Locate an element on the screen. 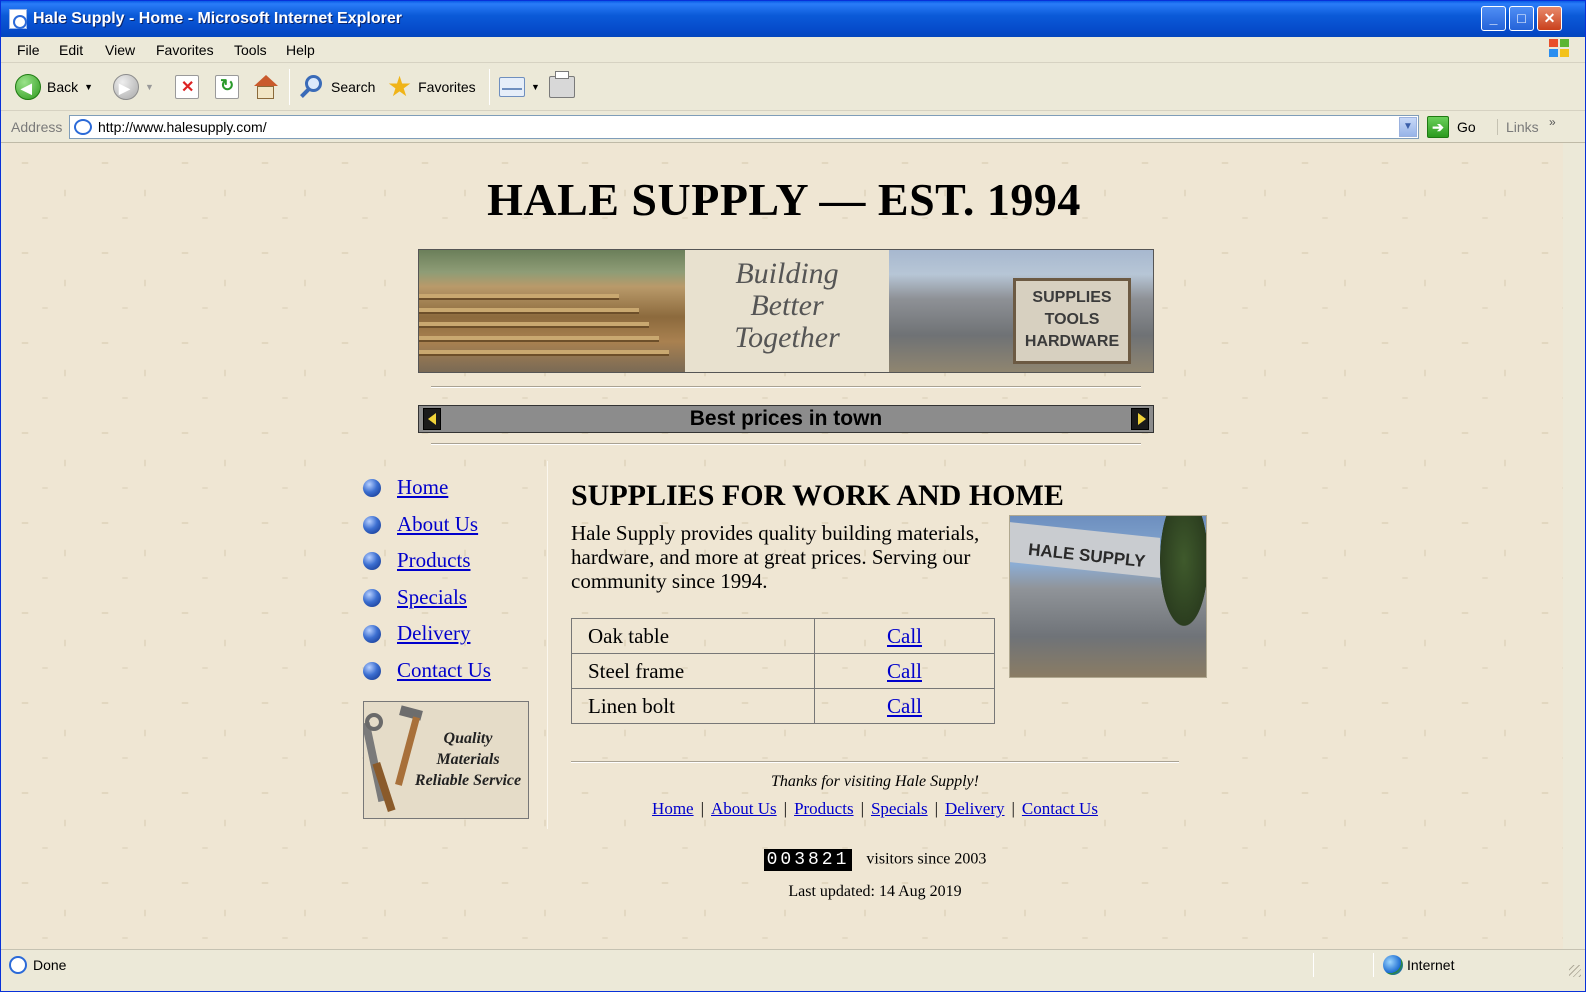 The height and width of the screenshot is (992, 1586). printer-icon is located at coordinates (562, 84).